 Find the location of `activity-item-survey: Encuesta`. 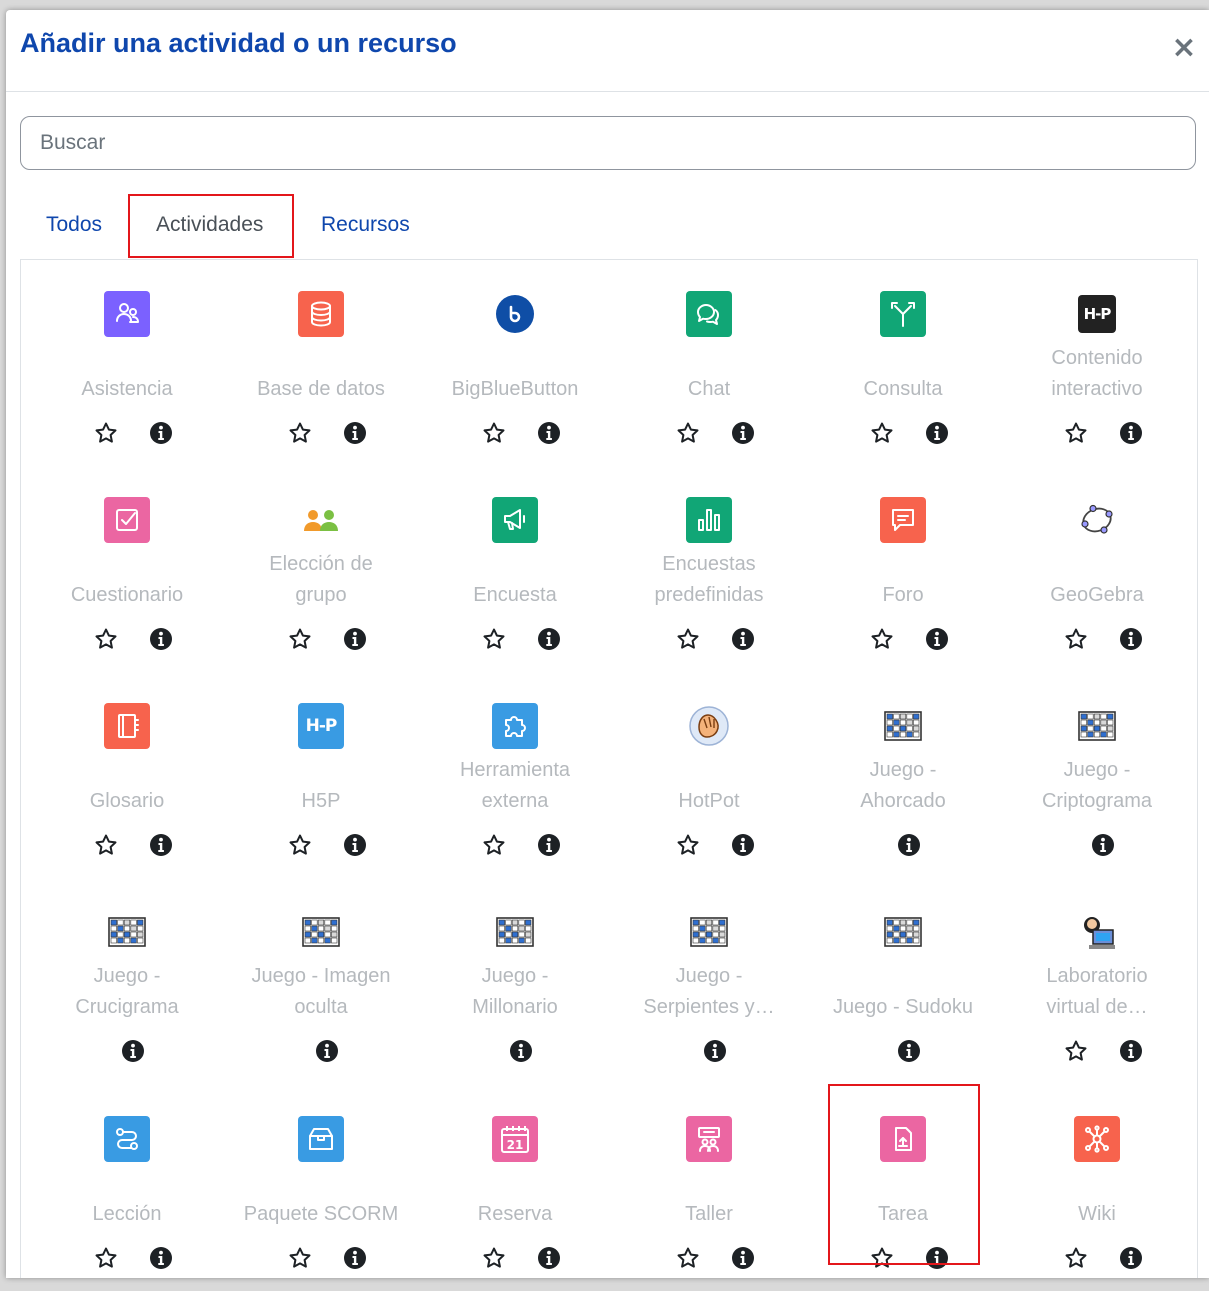

activity-item-survey: Encuesta is located at coordinates (515, 569).